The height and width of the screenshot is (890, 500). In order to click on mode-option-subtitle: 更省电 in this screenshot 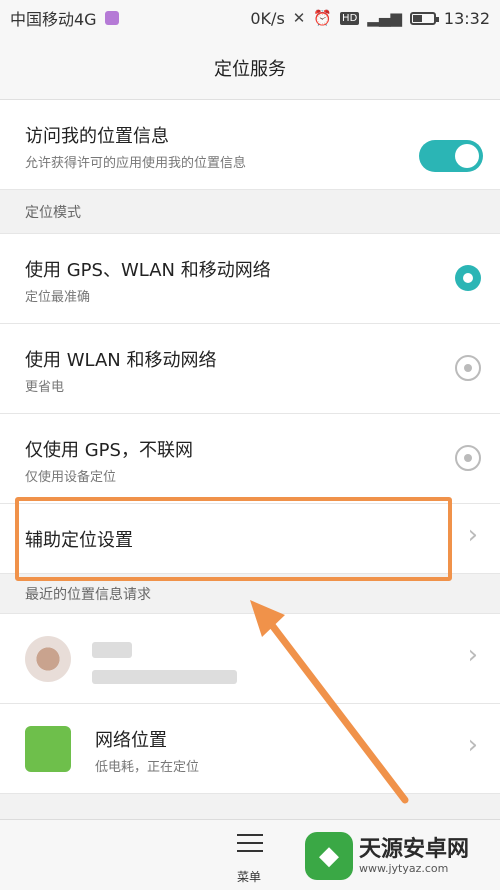, I will do `click(45, 387)`.